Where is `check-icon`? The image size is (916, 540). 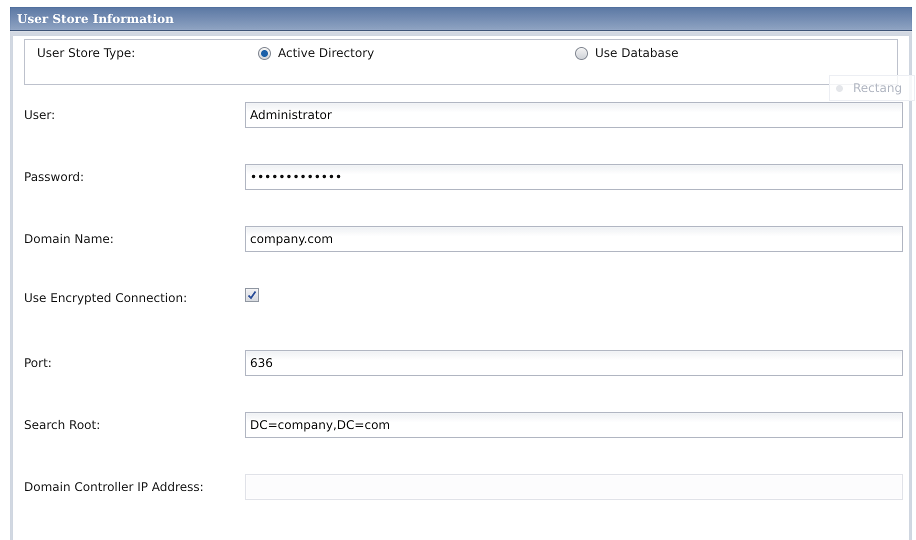 check-icon is located at coordinates (252, 295).